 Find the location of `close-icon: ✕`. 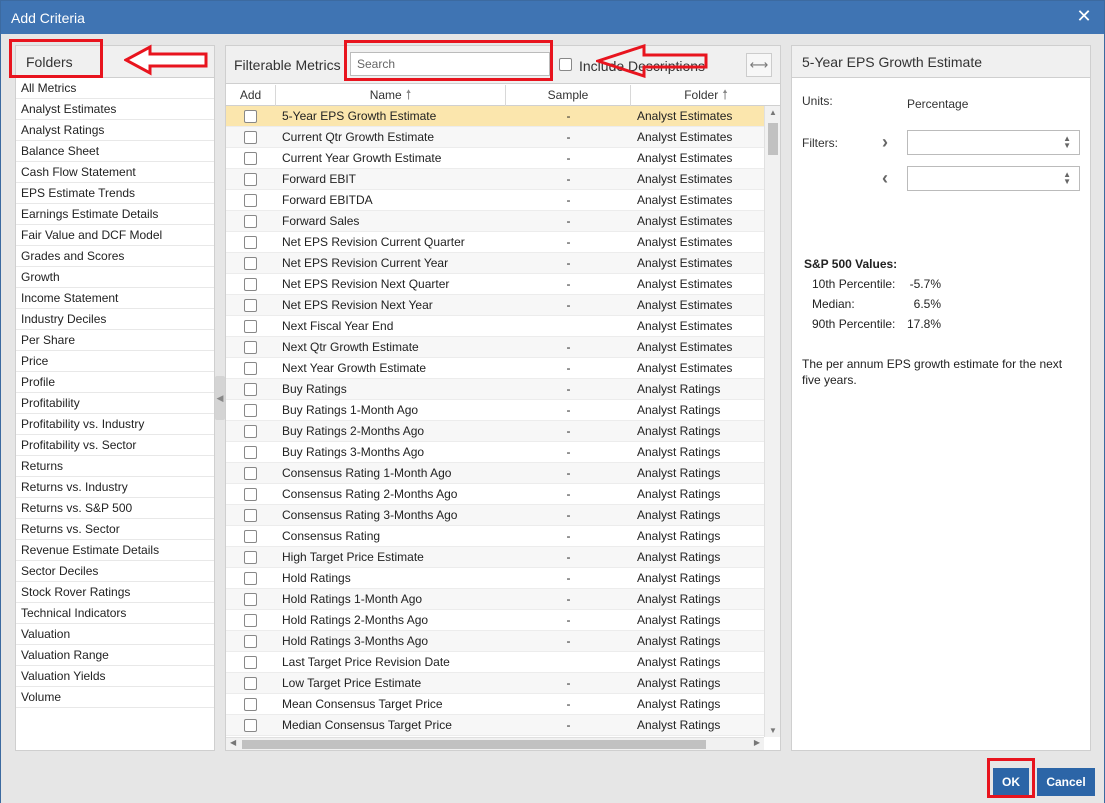

close-icon: ✕ is located at coordinates (1084, 16).